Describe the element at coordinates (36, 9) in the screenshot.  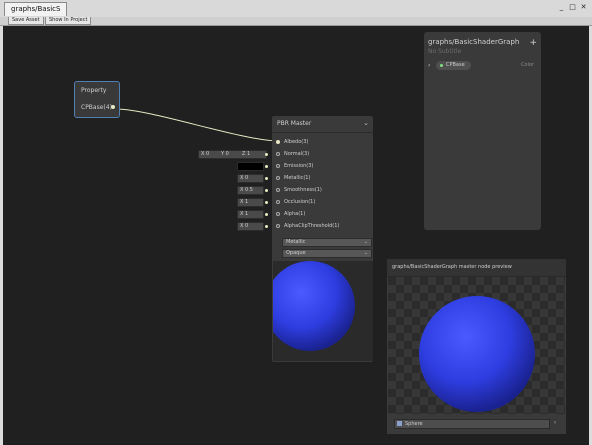
I see `window-tab: graphs/BasicS` at that location.